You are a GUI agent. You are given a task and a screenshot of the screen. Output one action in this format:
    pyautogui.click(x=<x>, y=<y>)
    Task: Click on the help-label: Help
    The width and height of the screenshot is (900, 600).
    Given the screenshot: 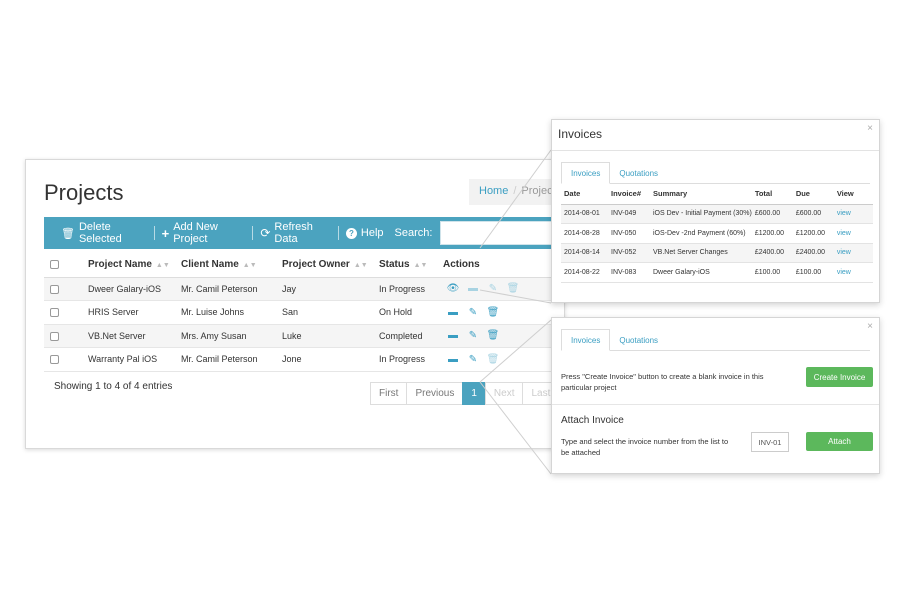 What is the action you would take?
    pyautogui.click(x=372, y=233)
    